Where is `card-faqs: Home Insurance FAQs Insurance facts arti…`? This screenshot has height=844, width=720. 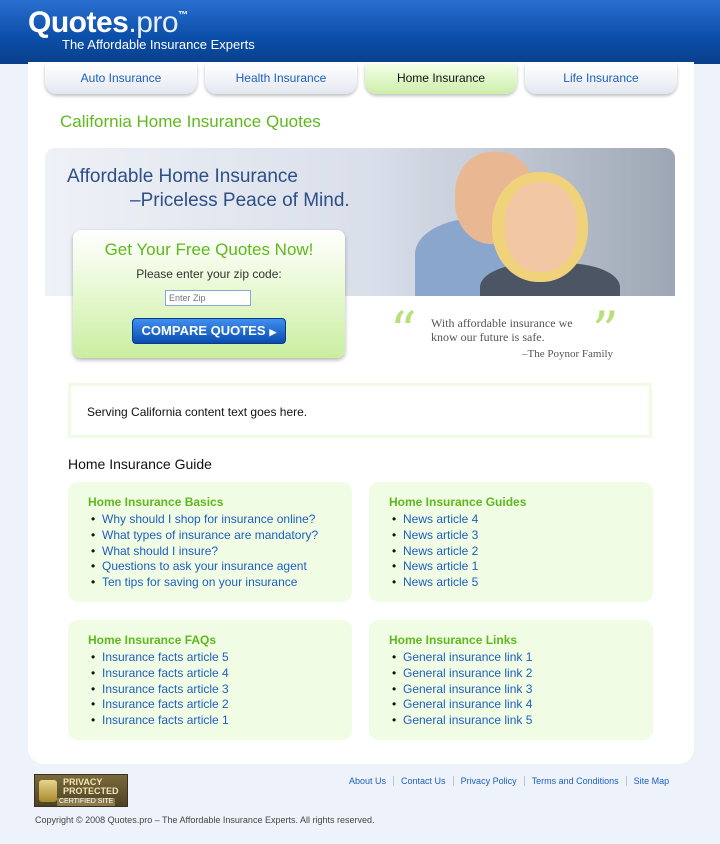 card-faqs: Home Insurance FAQs Insurance facts arti… is located at coordinates (210, 680).